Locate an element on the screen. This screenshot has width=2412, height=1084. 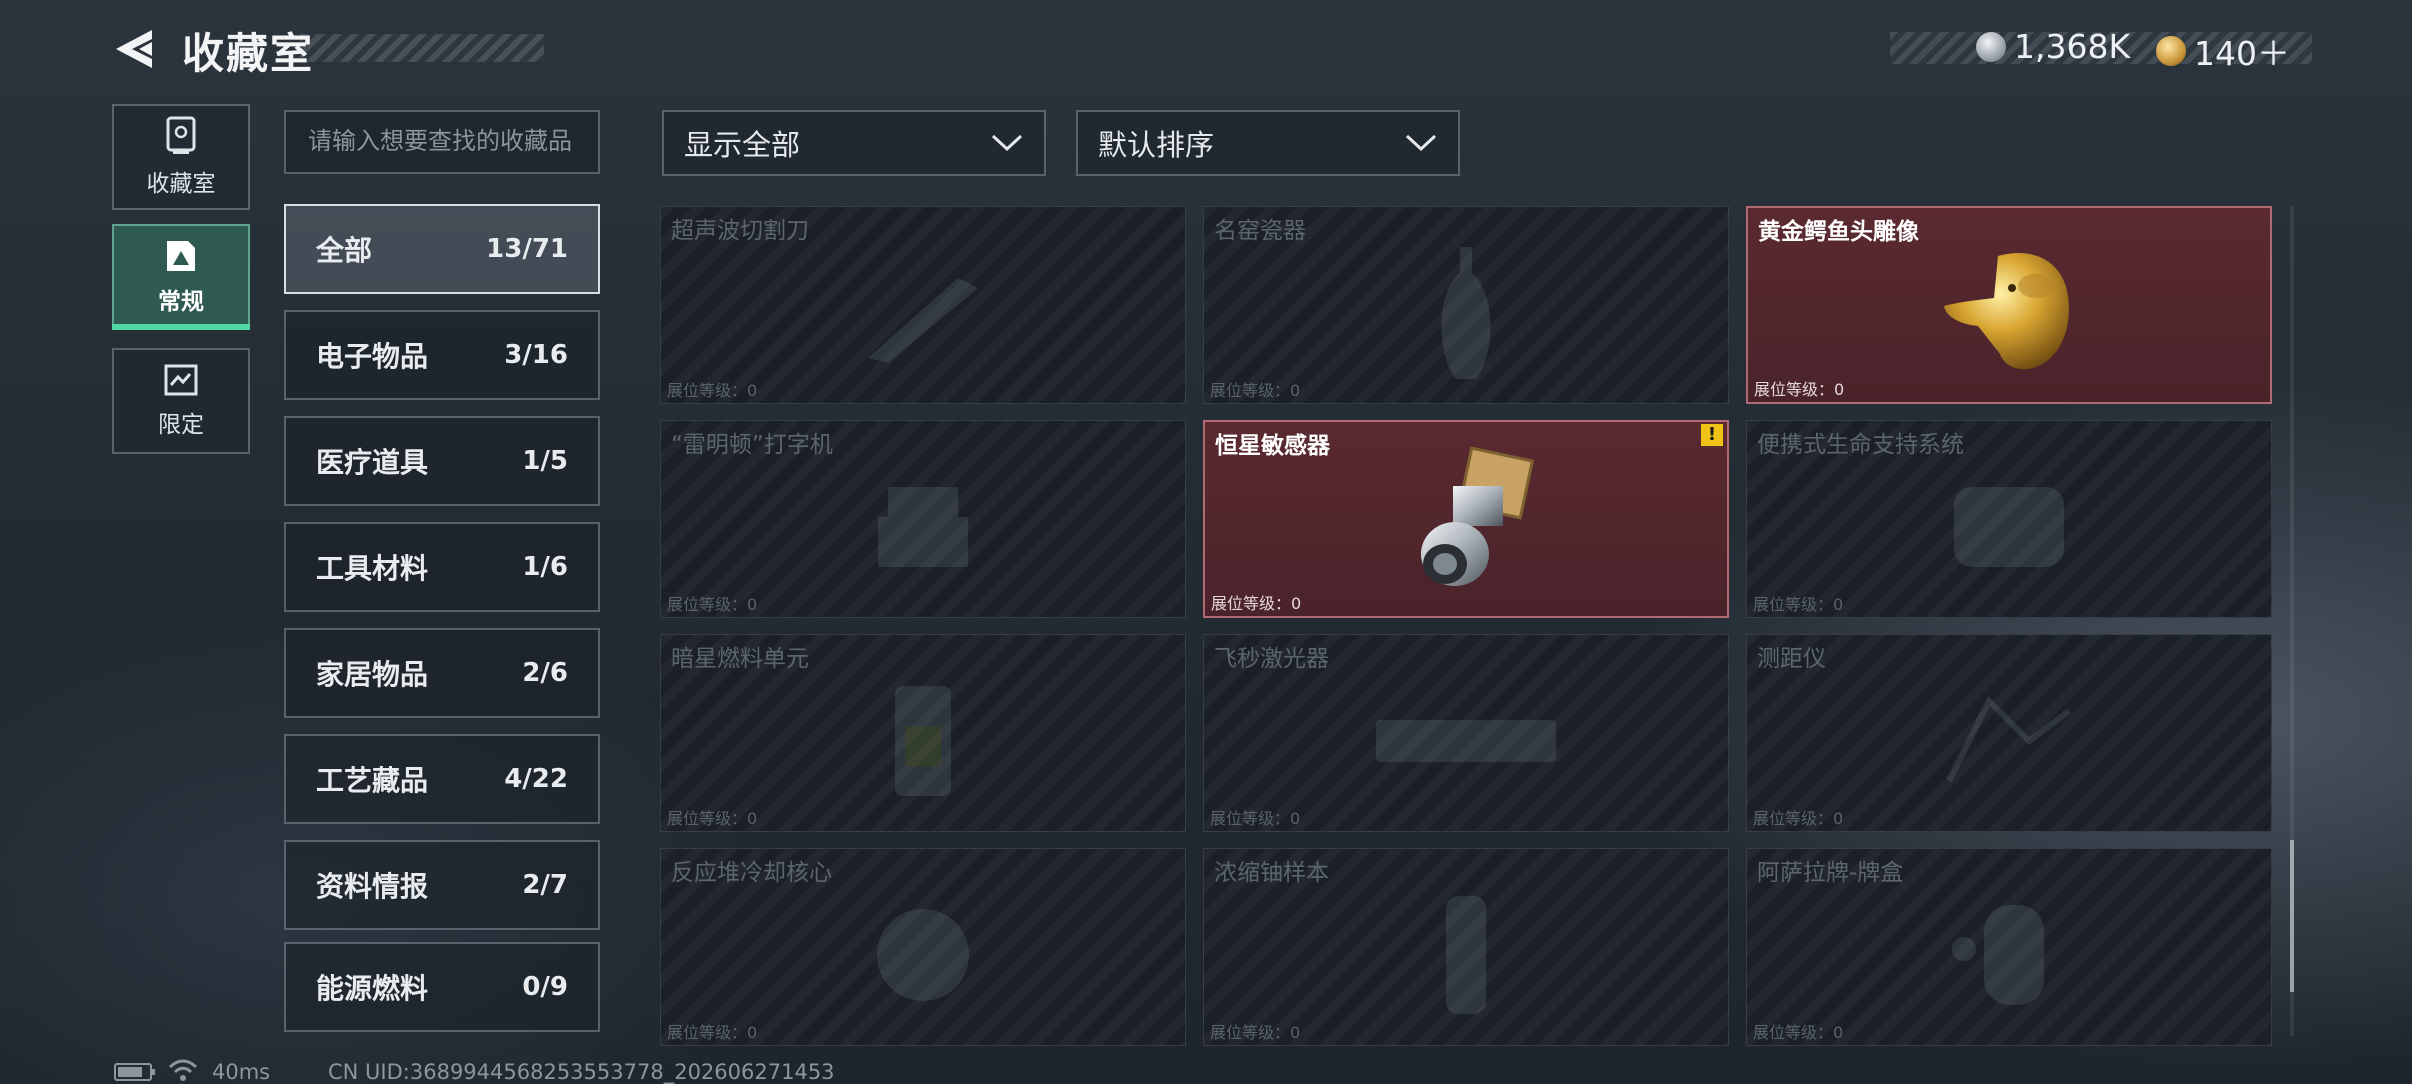
tab-label: 常规 is located at coordinates (181, 302).